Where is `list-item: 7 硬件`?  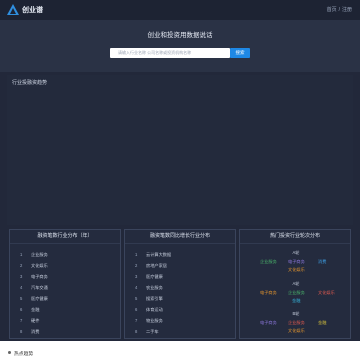
list-item: 7 硬件 is located at coordinates (65, 320).